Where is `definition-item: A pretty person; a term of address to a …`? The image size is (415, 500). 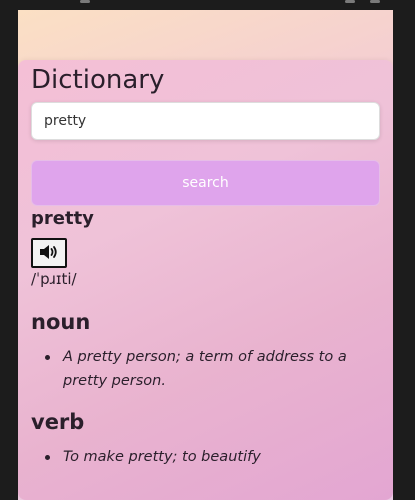
definition-item: A pretty person; a term of address to a … is located at coordinates (203, 369).